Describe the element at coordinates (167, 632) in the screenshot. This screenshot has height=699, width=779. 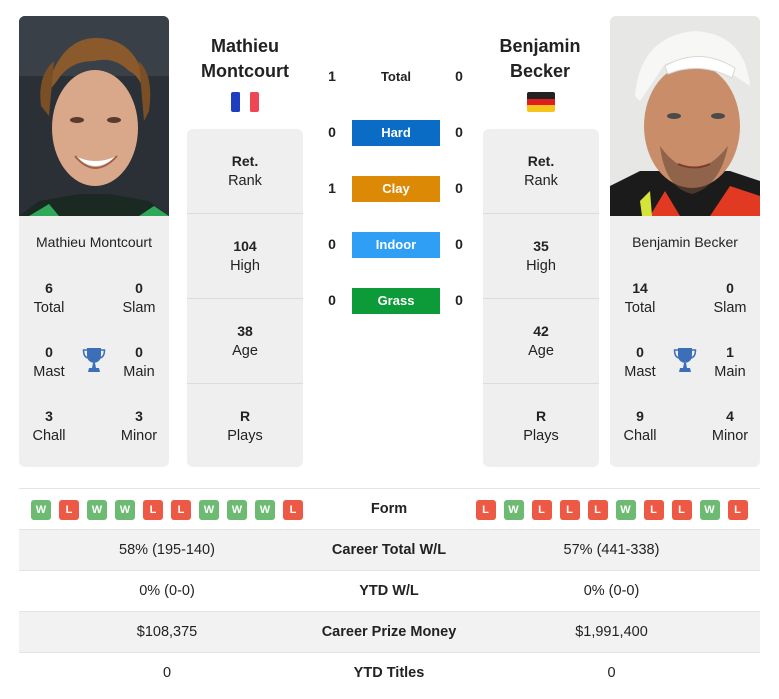
I see `left-value: $108,375` at that location.